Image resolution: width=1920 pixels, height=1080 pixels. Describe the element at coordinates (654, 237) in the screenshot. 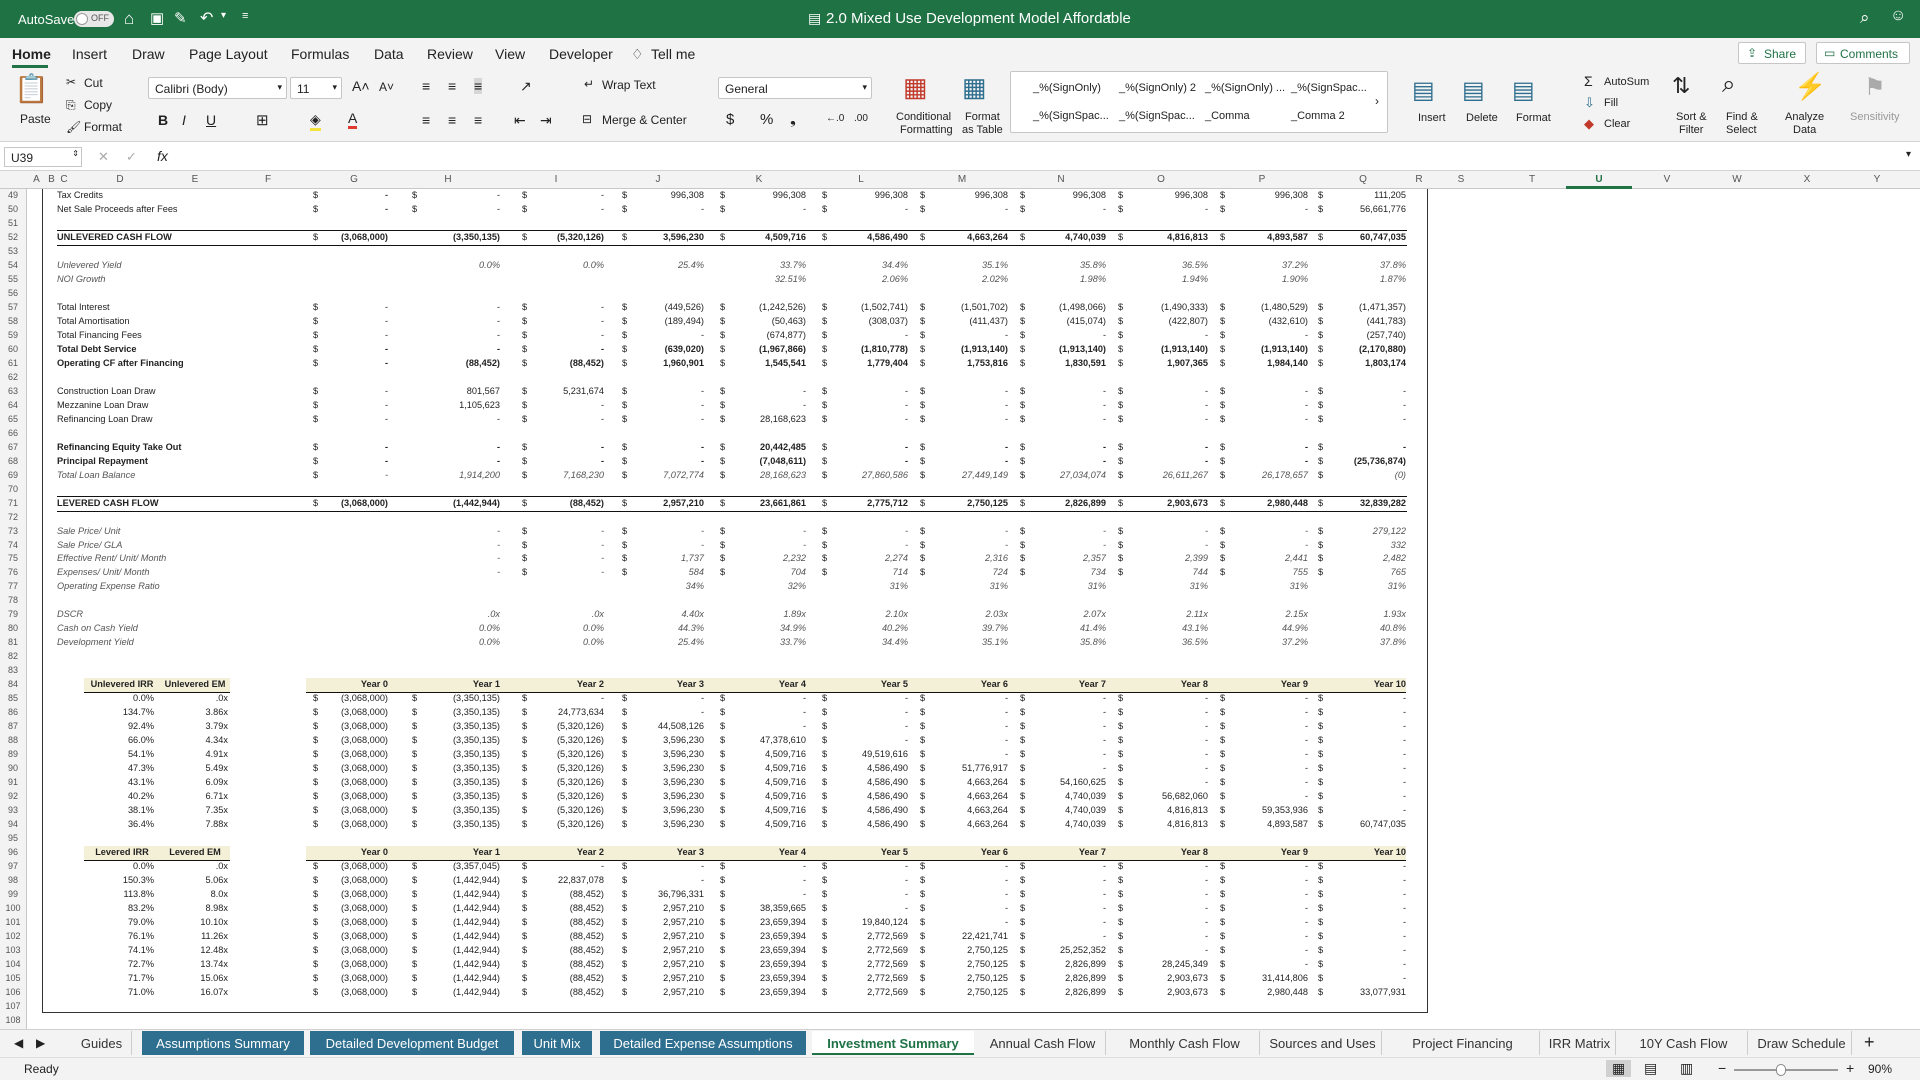

I see `cell-value: 3,596,230` at that location.